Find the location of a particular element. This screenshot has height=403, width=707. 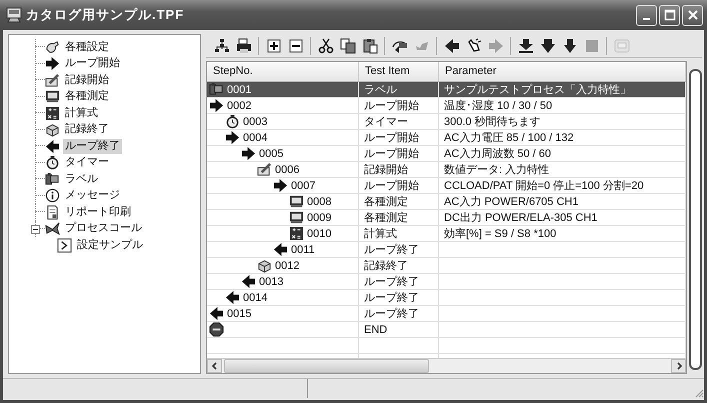

parameter-text: サンプルテストプロセス「入力特性」 is located at coordinates (537, 89).